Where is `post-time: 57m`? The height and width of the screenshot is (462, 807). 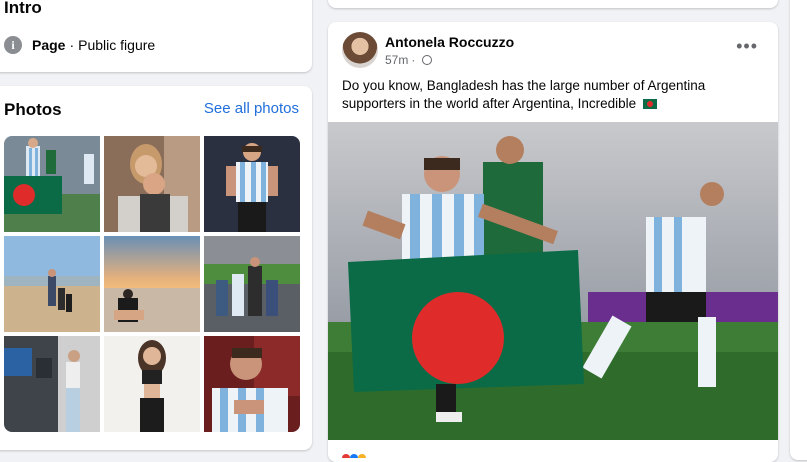 post-time: 57m is located at coordinates (396, 60).